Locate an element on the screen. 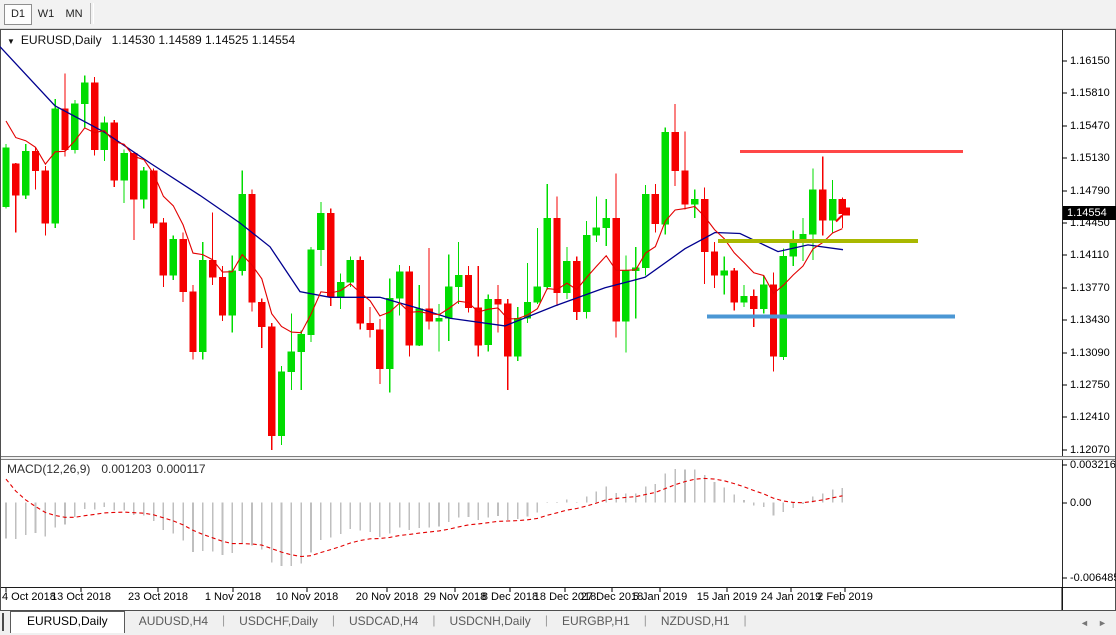 The image size is (1116, 635). date-axis-label: 1 Nov 2018 is located at coordinates (233, 597).